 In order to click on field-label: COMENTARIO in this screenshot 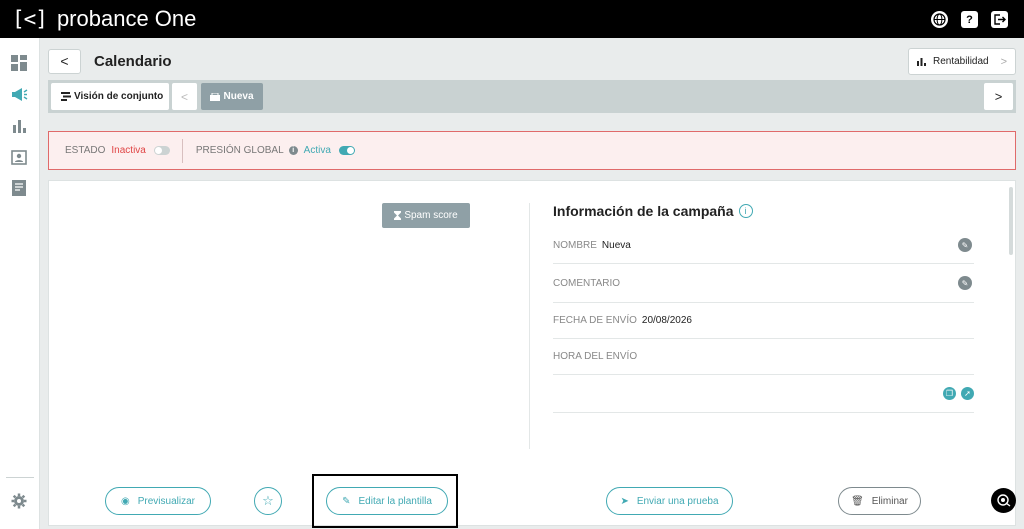, I will do `click(587, 283)`.